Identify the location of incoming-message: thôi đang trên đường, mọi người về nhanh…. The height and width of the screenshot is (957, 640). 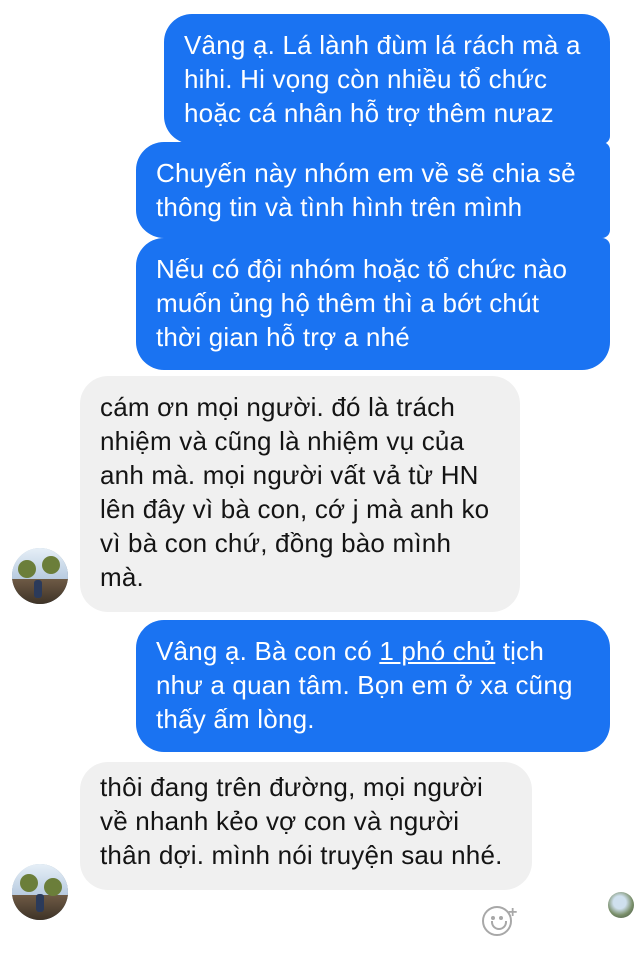
(306, 826).